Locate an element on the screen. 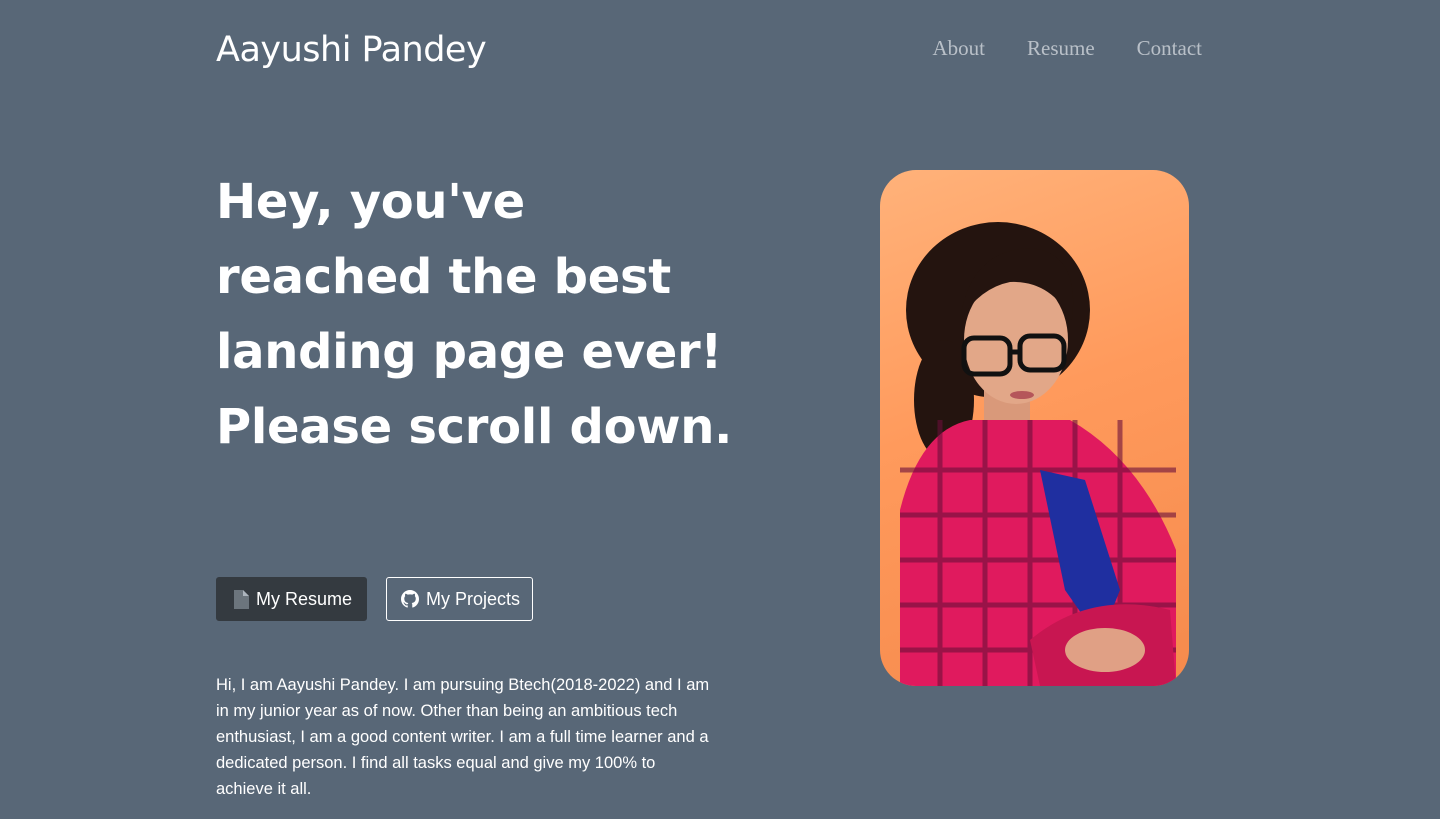 This screenshot has width=1440, height=819. my-resume-button: My Resume is located at coordinates (291, 599).